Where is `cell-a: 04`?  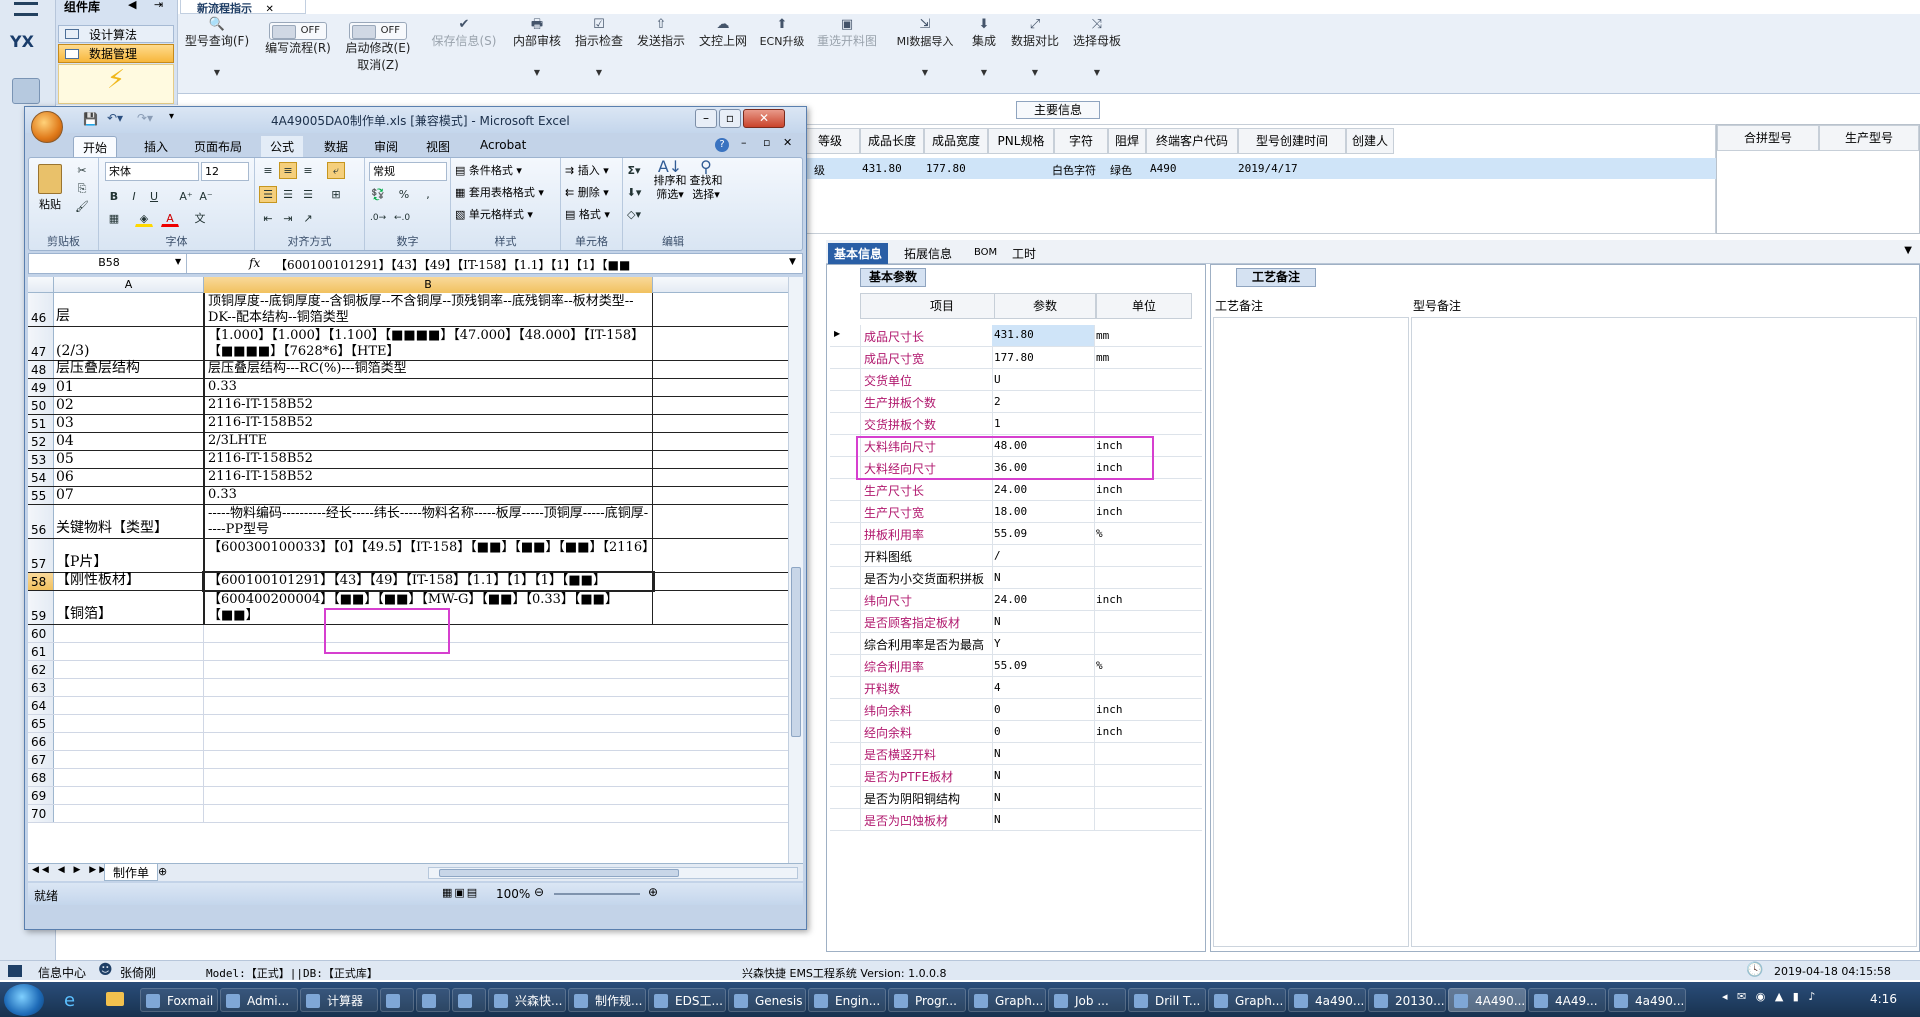
cell-a: 04 is located at coordinates (129, 441).